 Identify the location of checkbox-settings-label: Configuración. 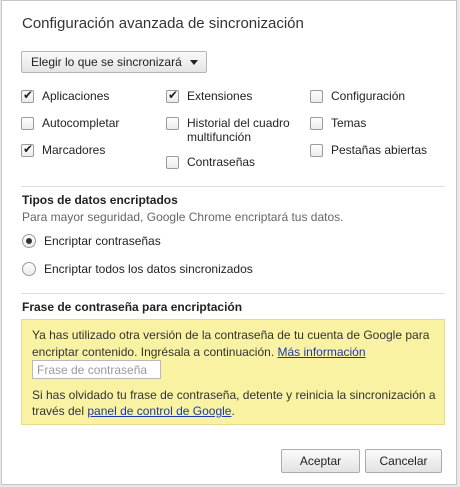
(368, 96).